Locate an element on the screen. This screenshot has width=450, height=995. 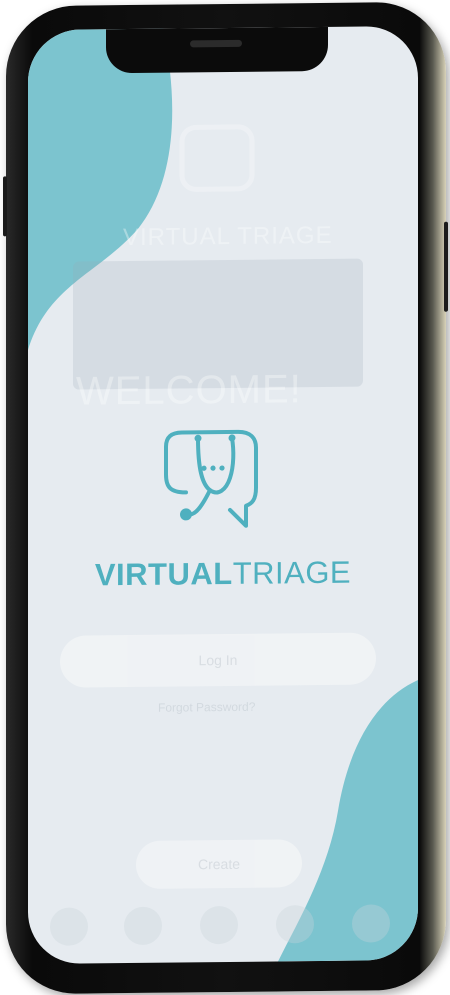
speaker-grille is located at coordinates (216, 43).